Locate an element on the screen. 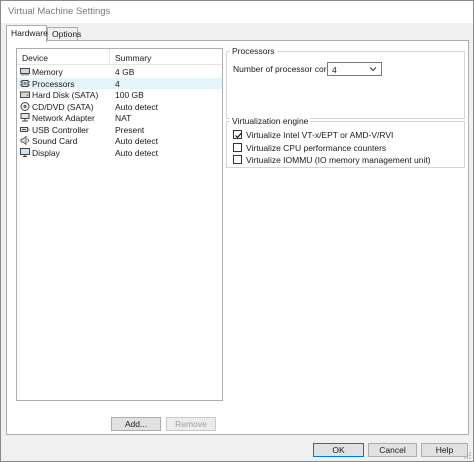  virtualize-iommu-checkbox is located at coordinates (237, 159).